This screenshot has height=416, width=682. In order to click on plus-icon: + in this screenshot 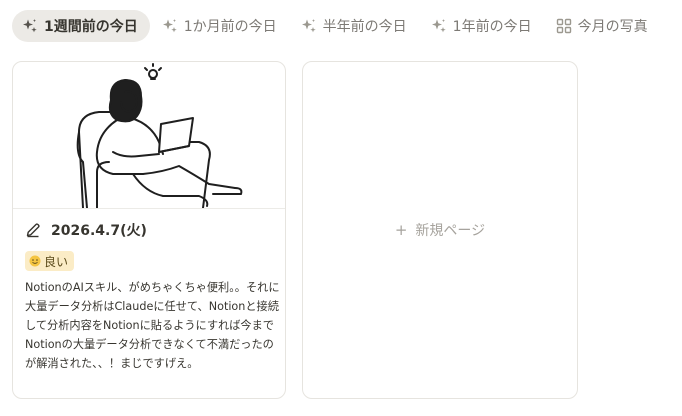, I will do `click(401, 230)`.